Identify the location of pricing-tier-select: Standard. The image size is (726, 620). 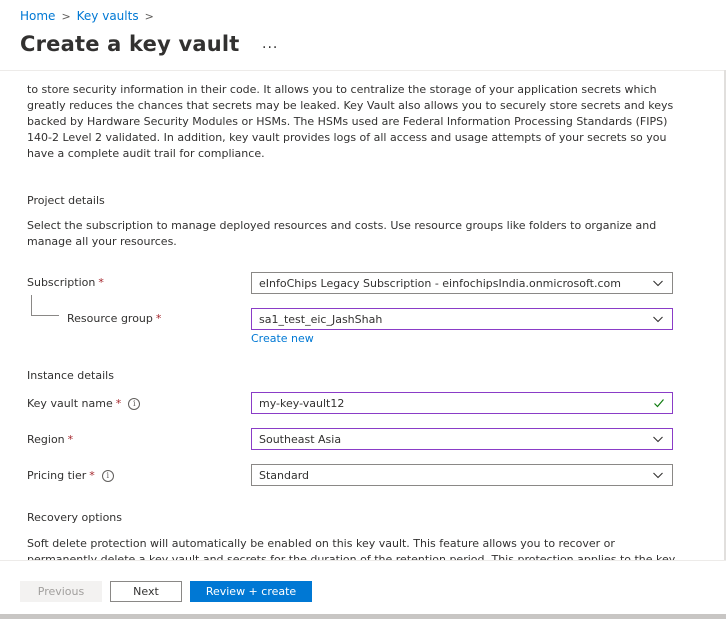
(462, 475).